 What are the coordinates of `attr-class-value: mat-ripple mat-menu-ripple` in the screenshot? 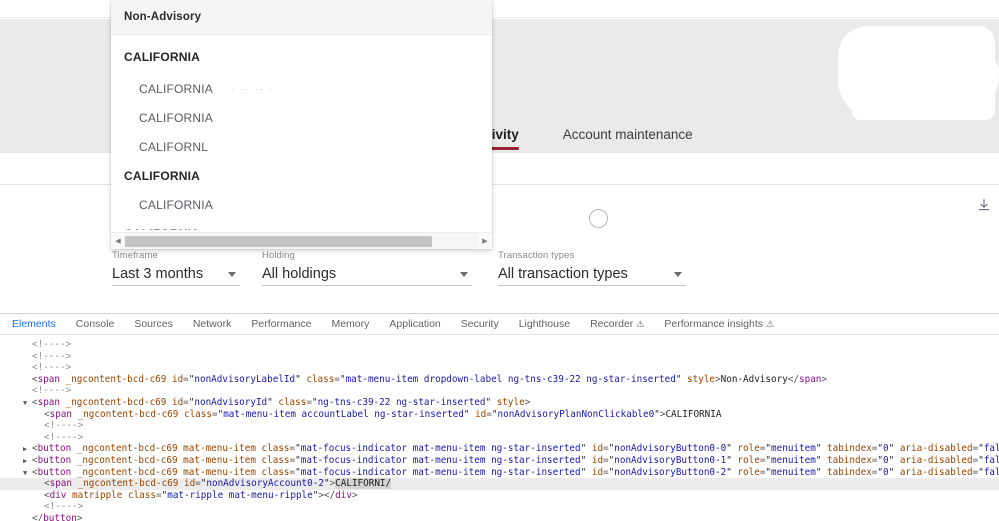 It's located at (240, 495).